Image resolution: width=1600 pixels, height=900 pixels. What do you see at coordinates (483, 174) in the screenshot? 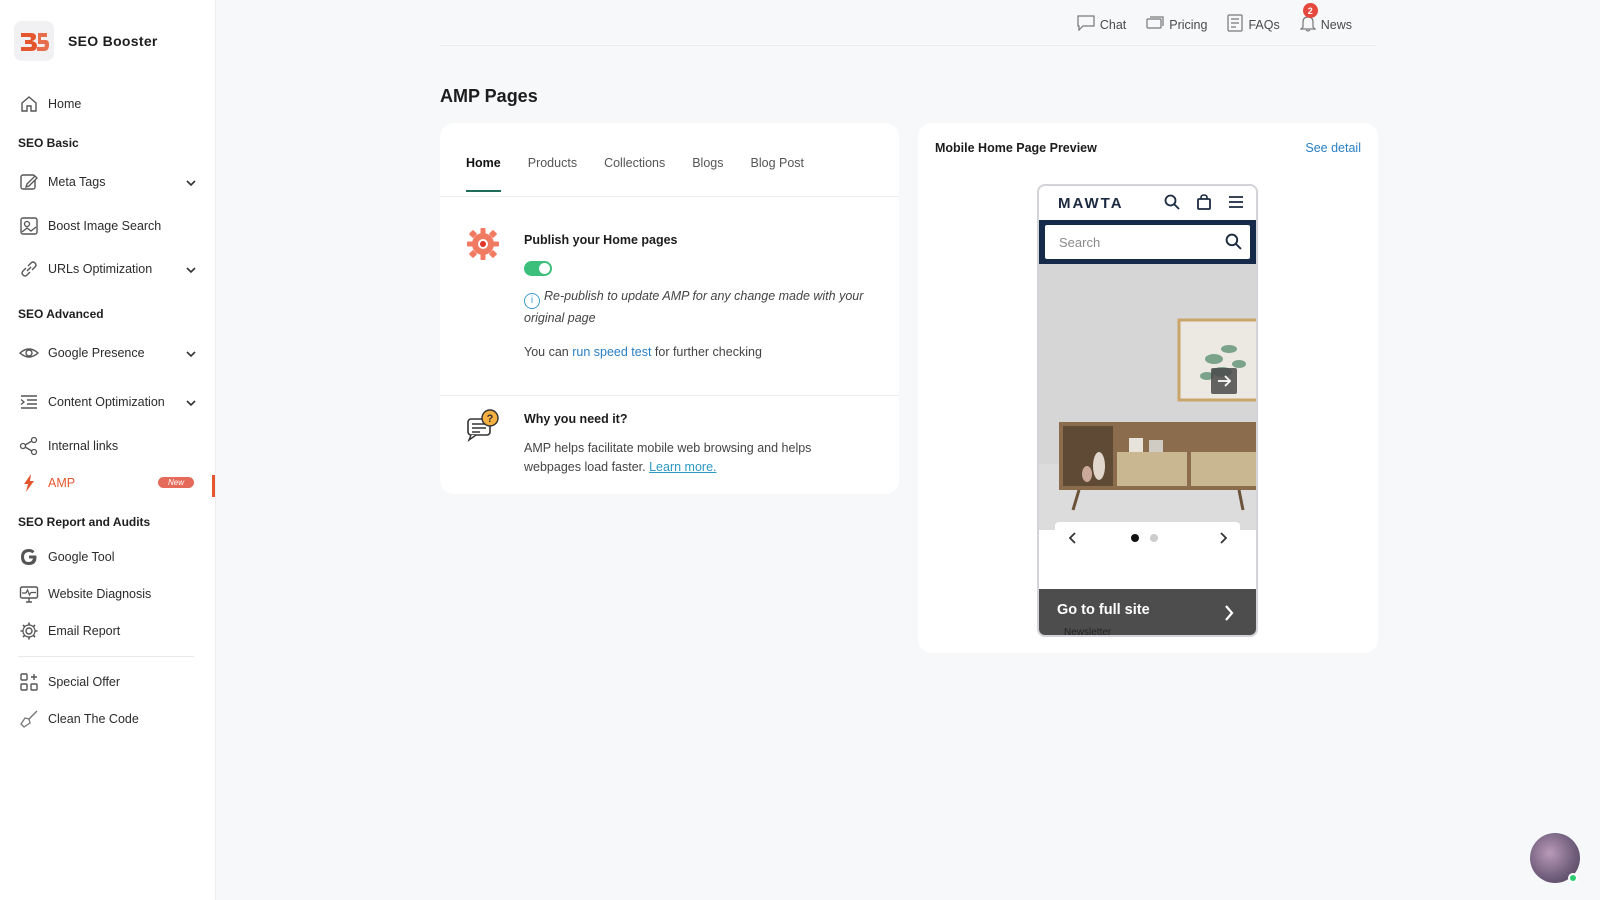
I see `tab-home: Home` at bounding box center [483, 174].